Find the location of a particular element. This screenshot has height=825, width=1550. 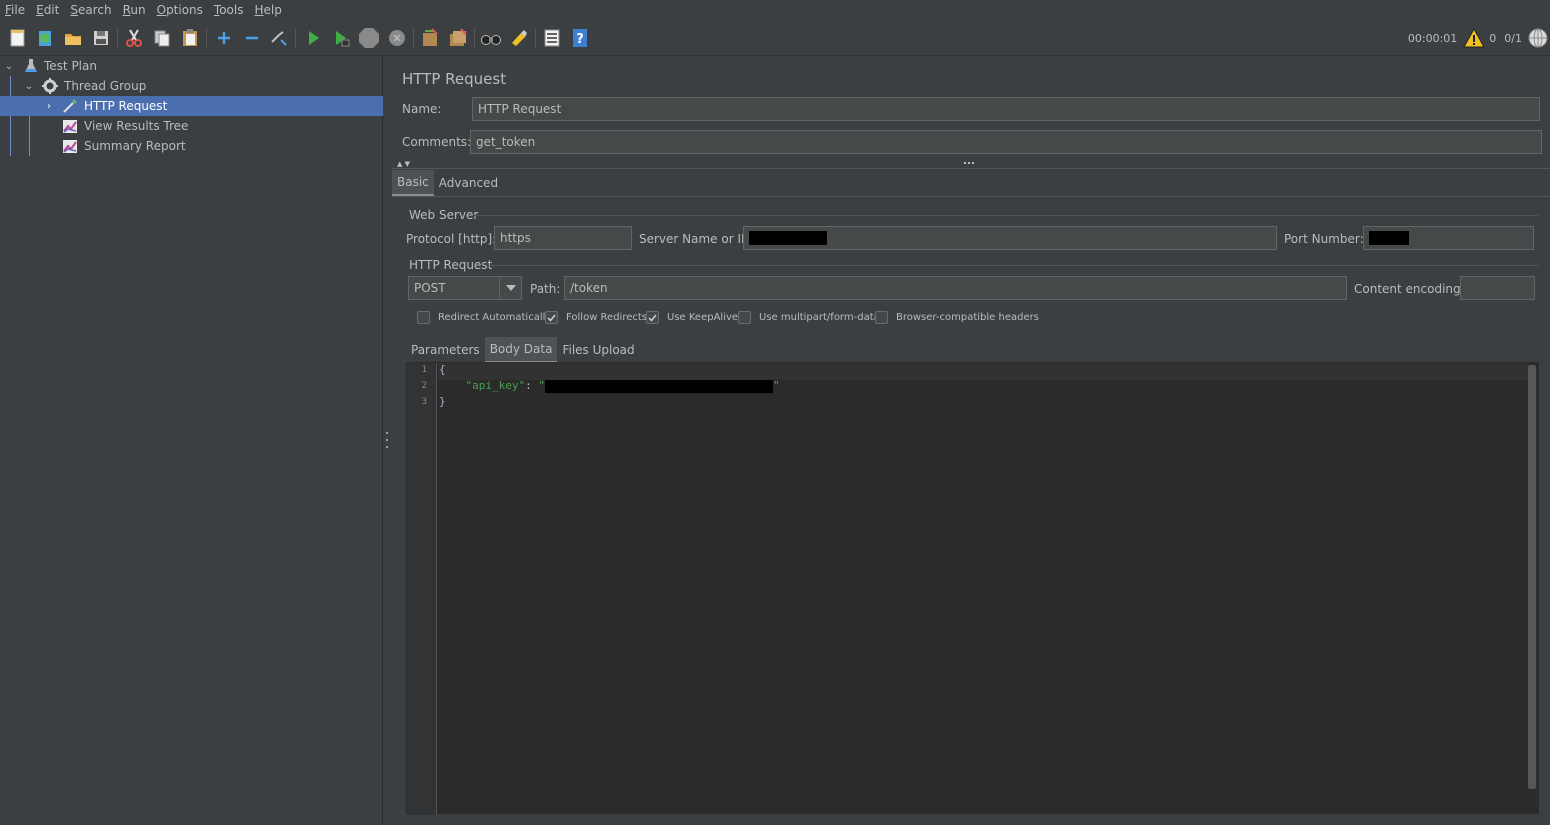

help-icon: ? is located at coordinates (580, 38).